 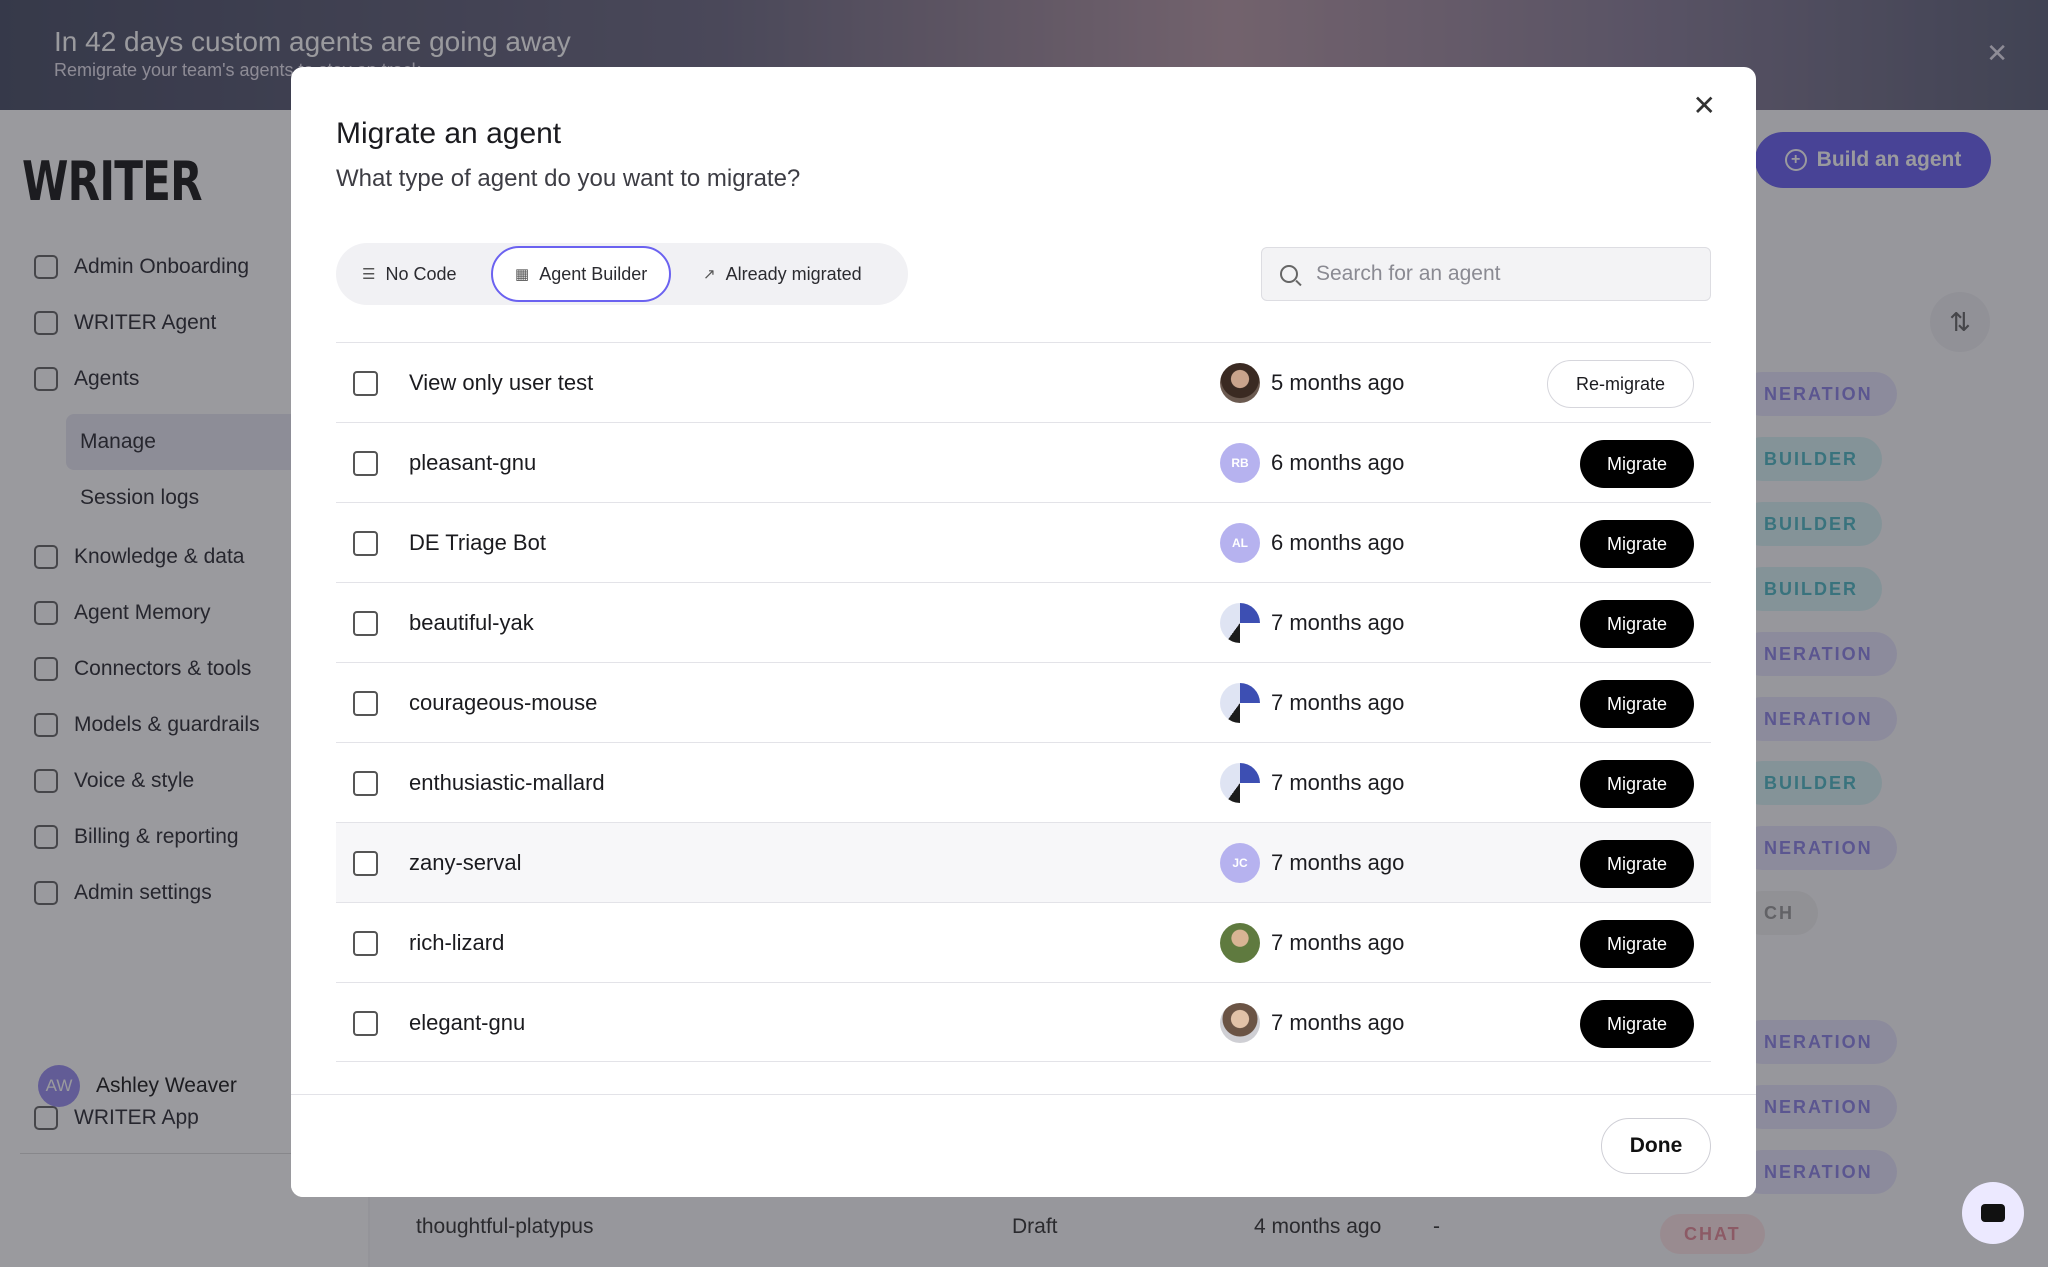 I want to click on tab-already-migrated: ↗ Already migrated, so click(x=782, y=274).